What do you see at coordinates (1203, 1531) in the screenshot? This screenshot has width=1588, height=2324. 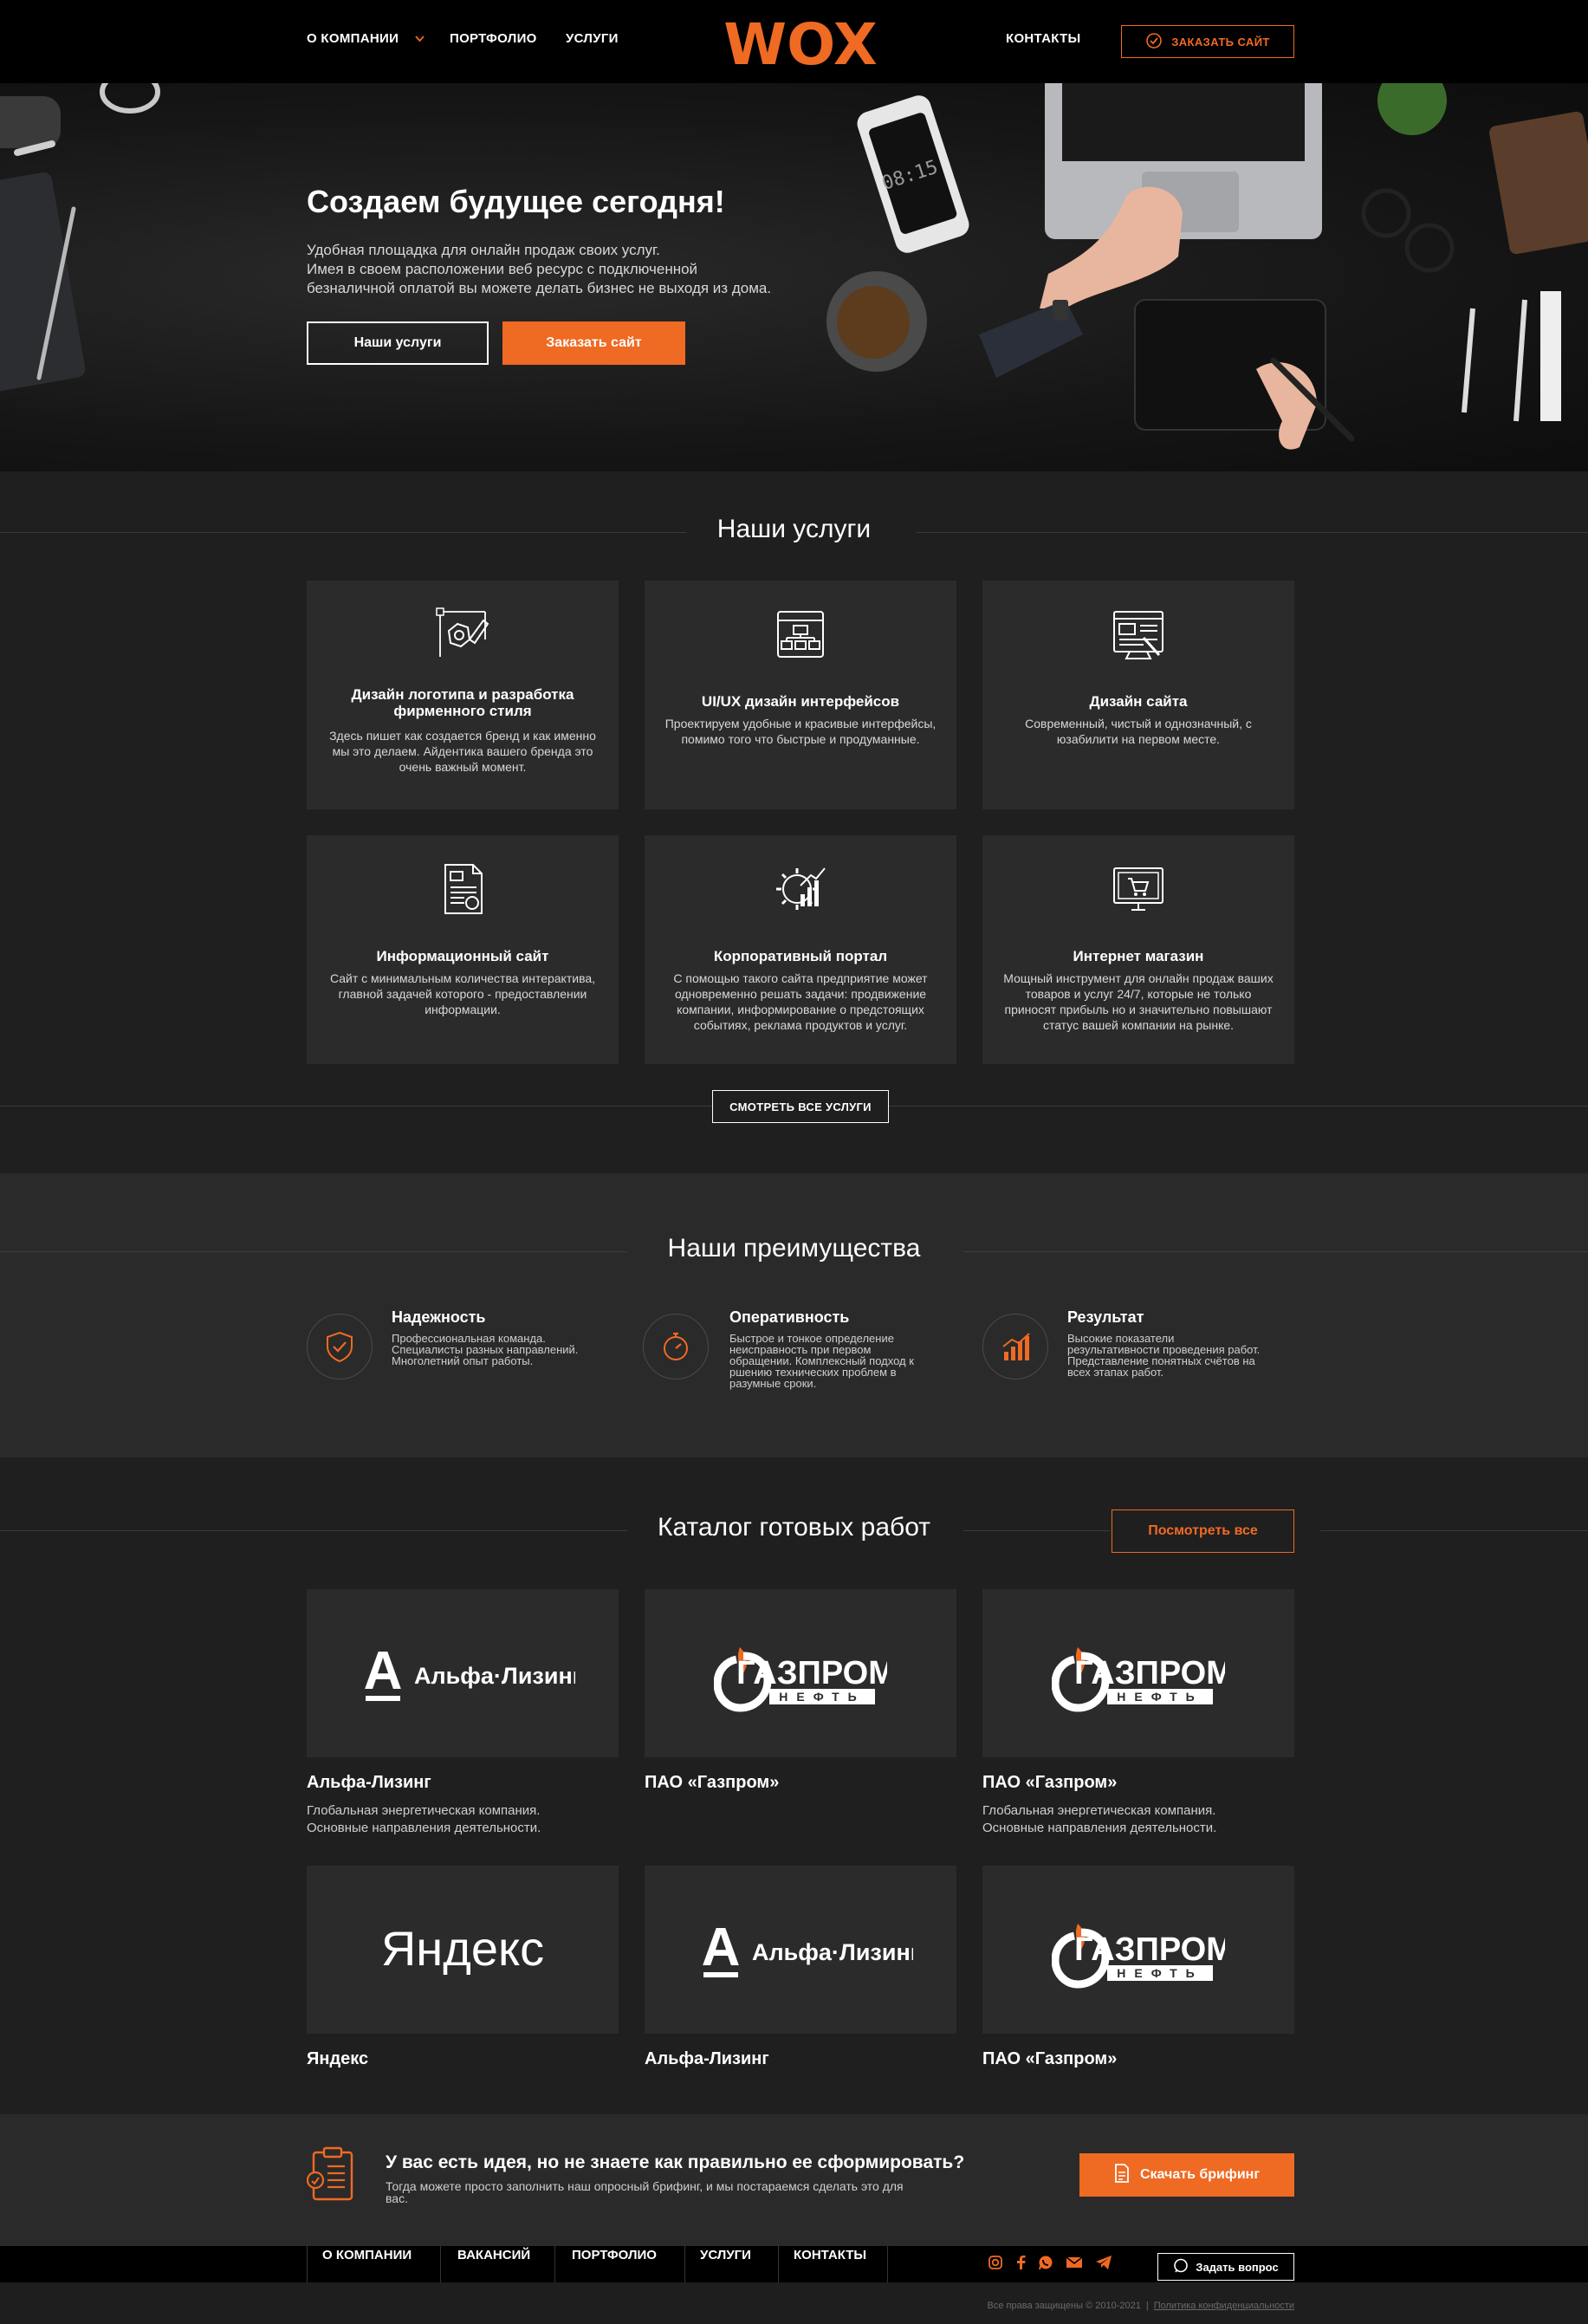 I see `view-all-button: Посмотреть все` at bounding box center [1203, 1531].